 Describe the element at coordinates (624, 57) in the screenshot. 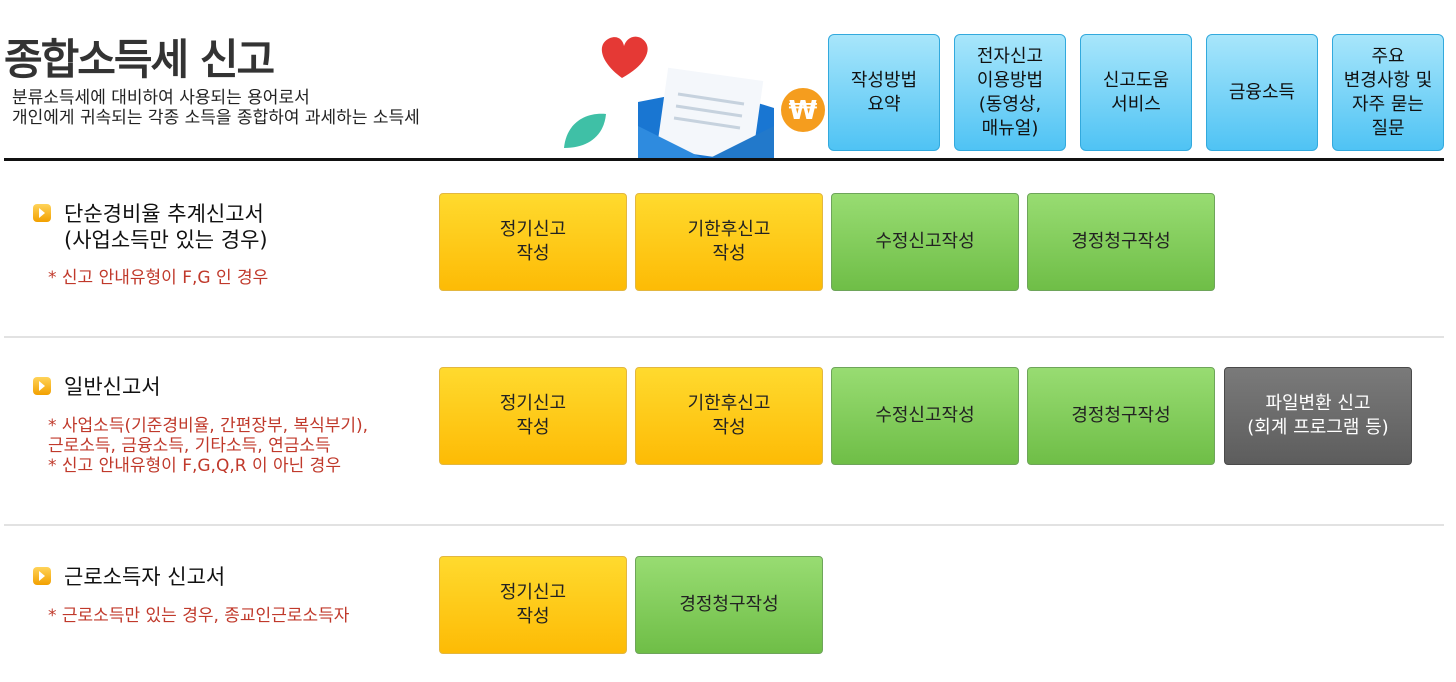

I see `heart-icon` at that location.